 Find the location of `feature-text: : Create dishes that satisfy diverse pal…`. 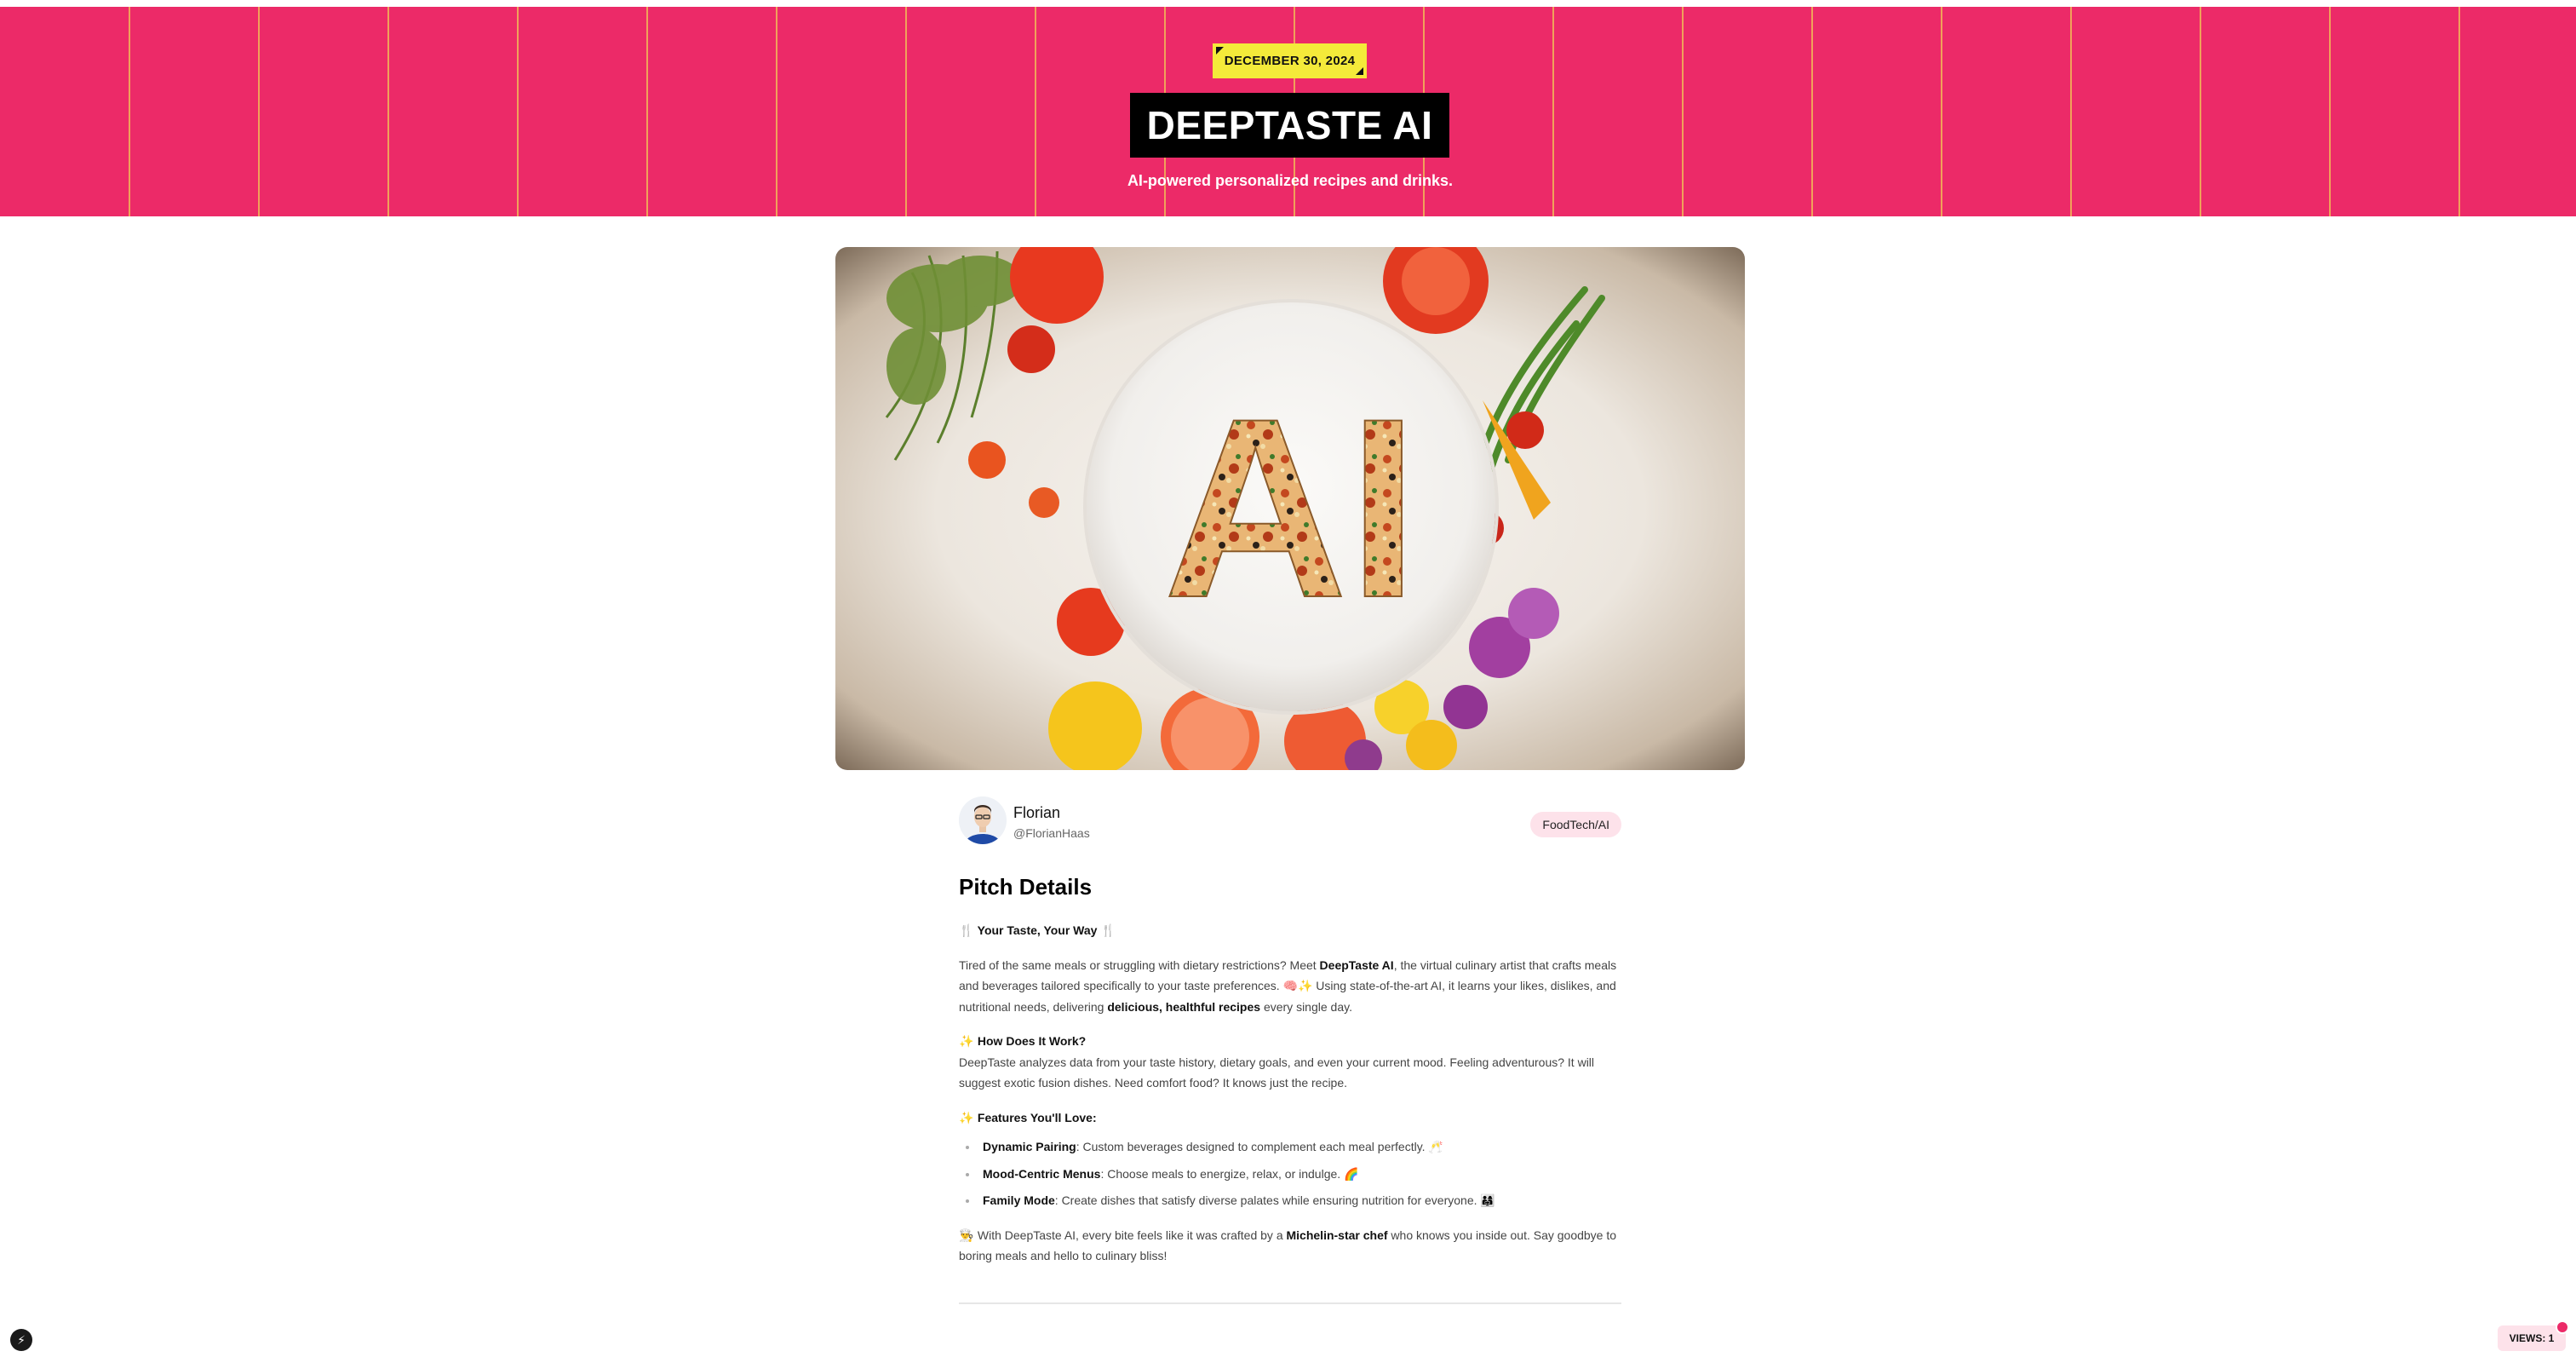

feature-text: : Create dishes that satisfy diverse pal… is located at coordinates (1274, 1200).